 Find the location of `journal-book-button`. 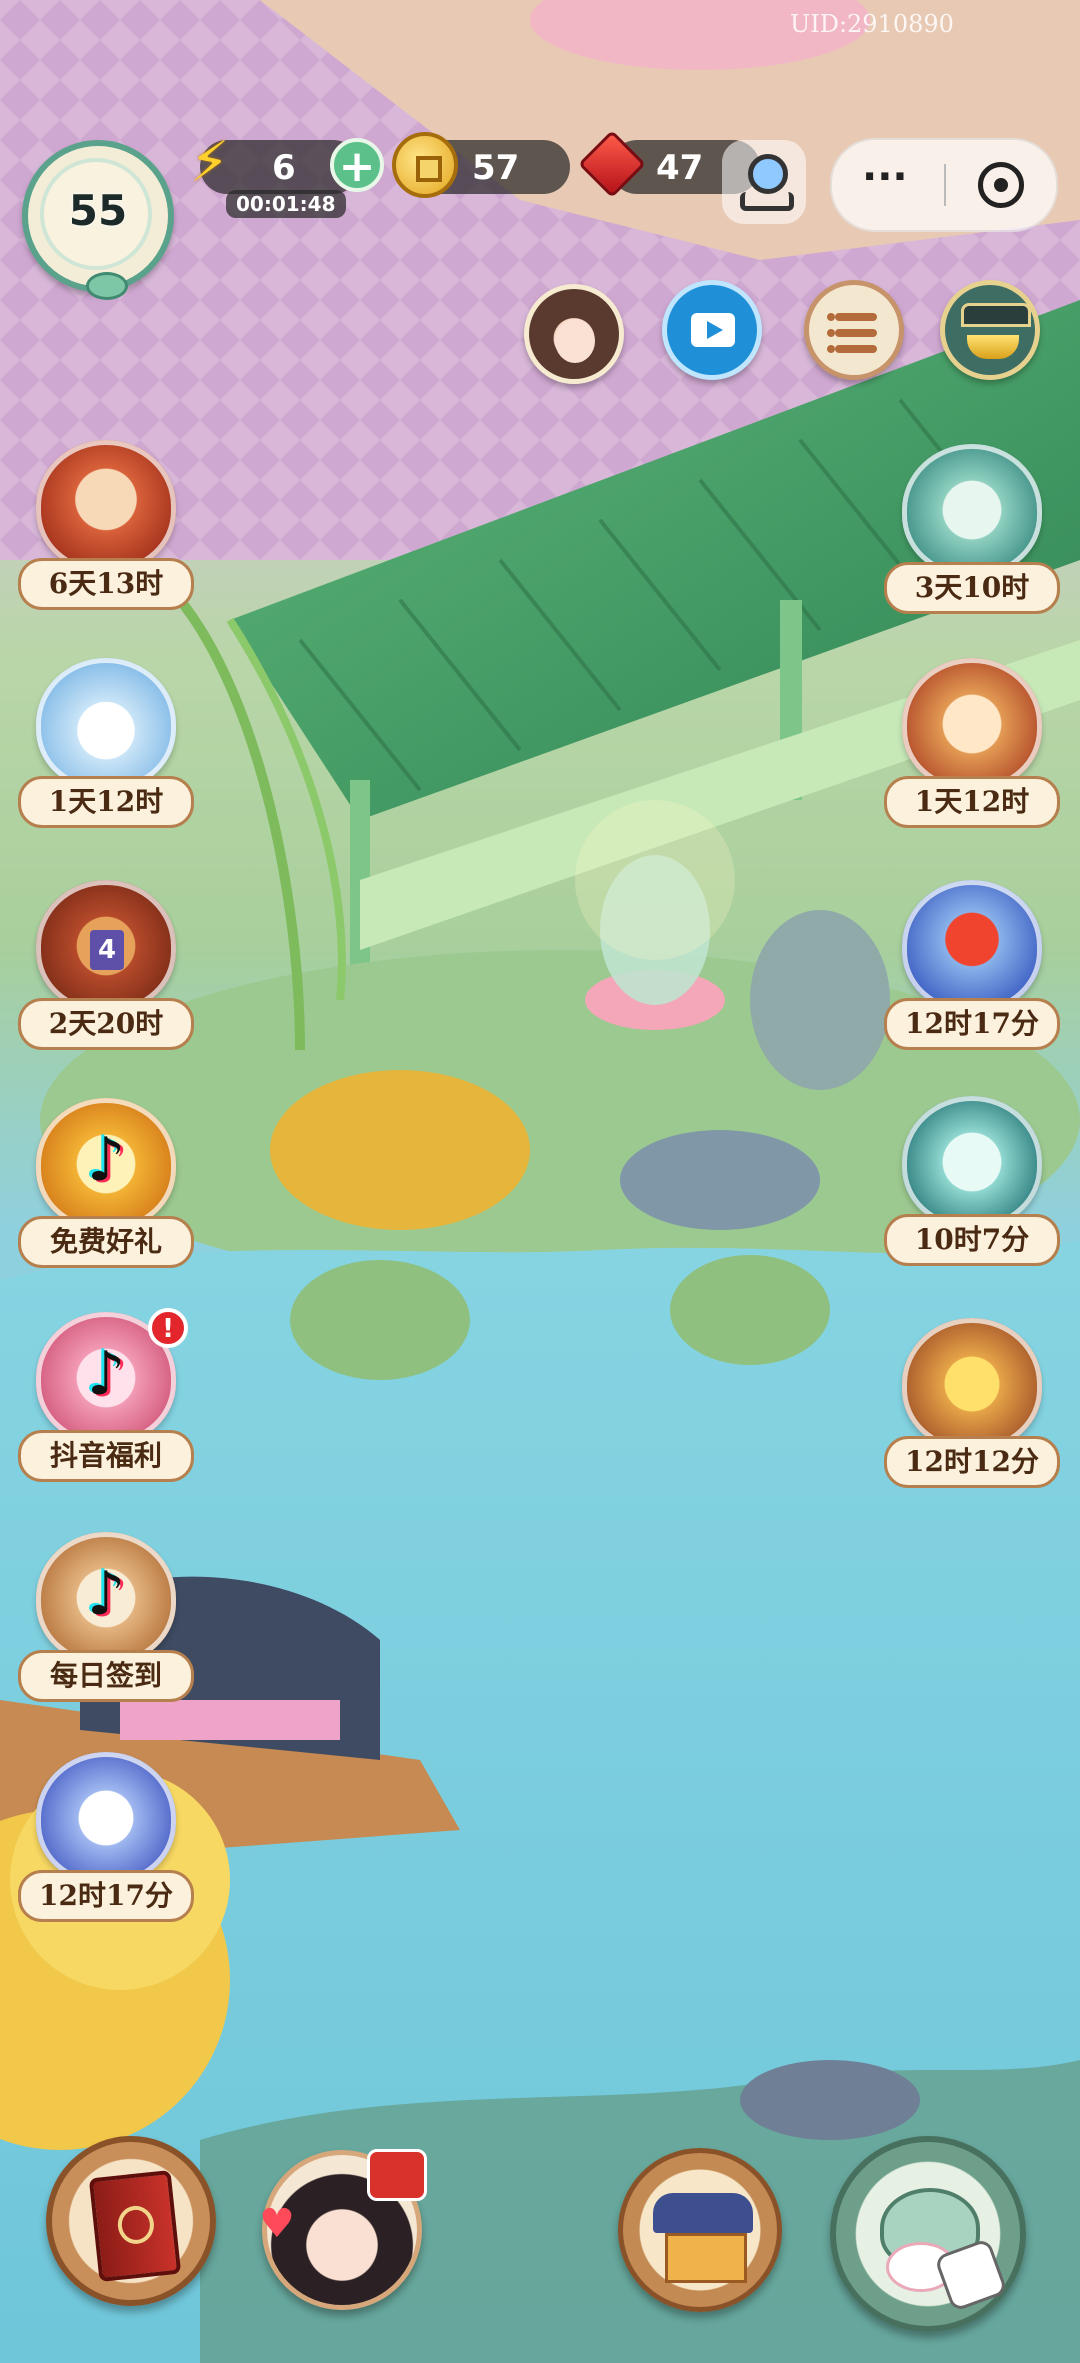

journal-book-button is located at coordinates (131, 2221).